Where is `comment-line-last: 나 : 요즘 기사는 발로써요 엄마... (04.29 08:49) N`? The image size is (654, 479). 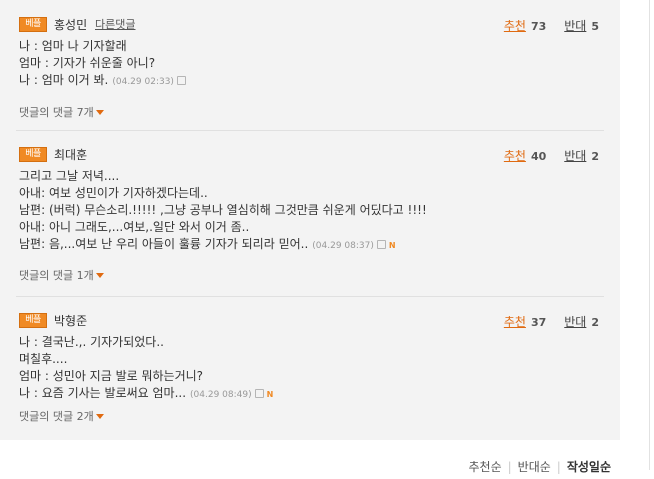 comment-line-last: 나 : 요즘 기사는 발로써요 엄마... (04.29 08:49) N is located at coordinates (311, 394).